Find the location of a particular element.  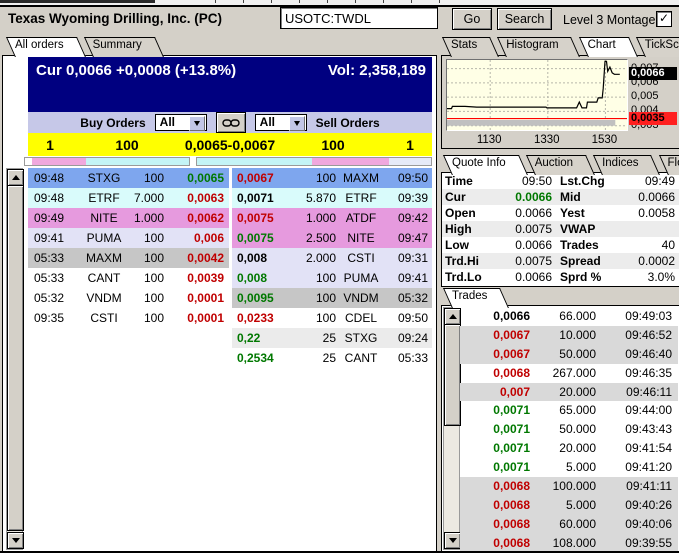

quote-label: Mid is located at coordinates (570, 197).